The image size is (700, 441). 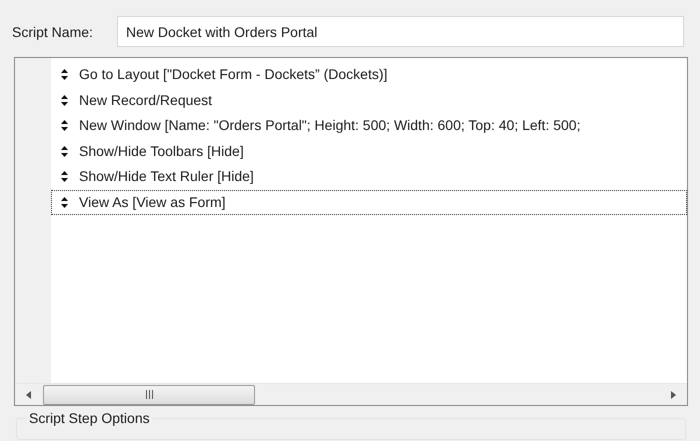 I want to click on script-step: Show/Hide Toolbars [Hide], so click(x=369, y=151).